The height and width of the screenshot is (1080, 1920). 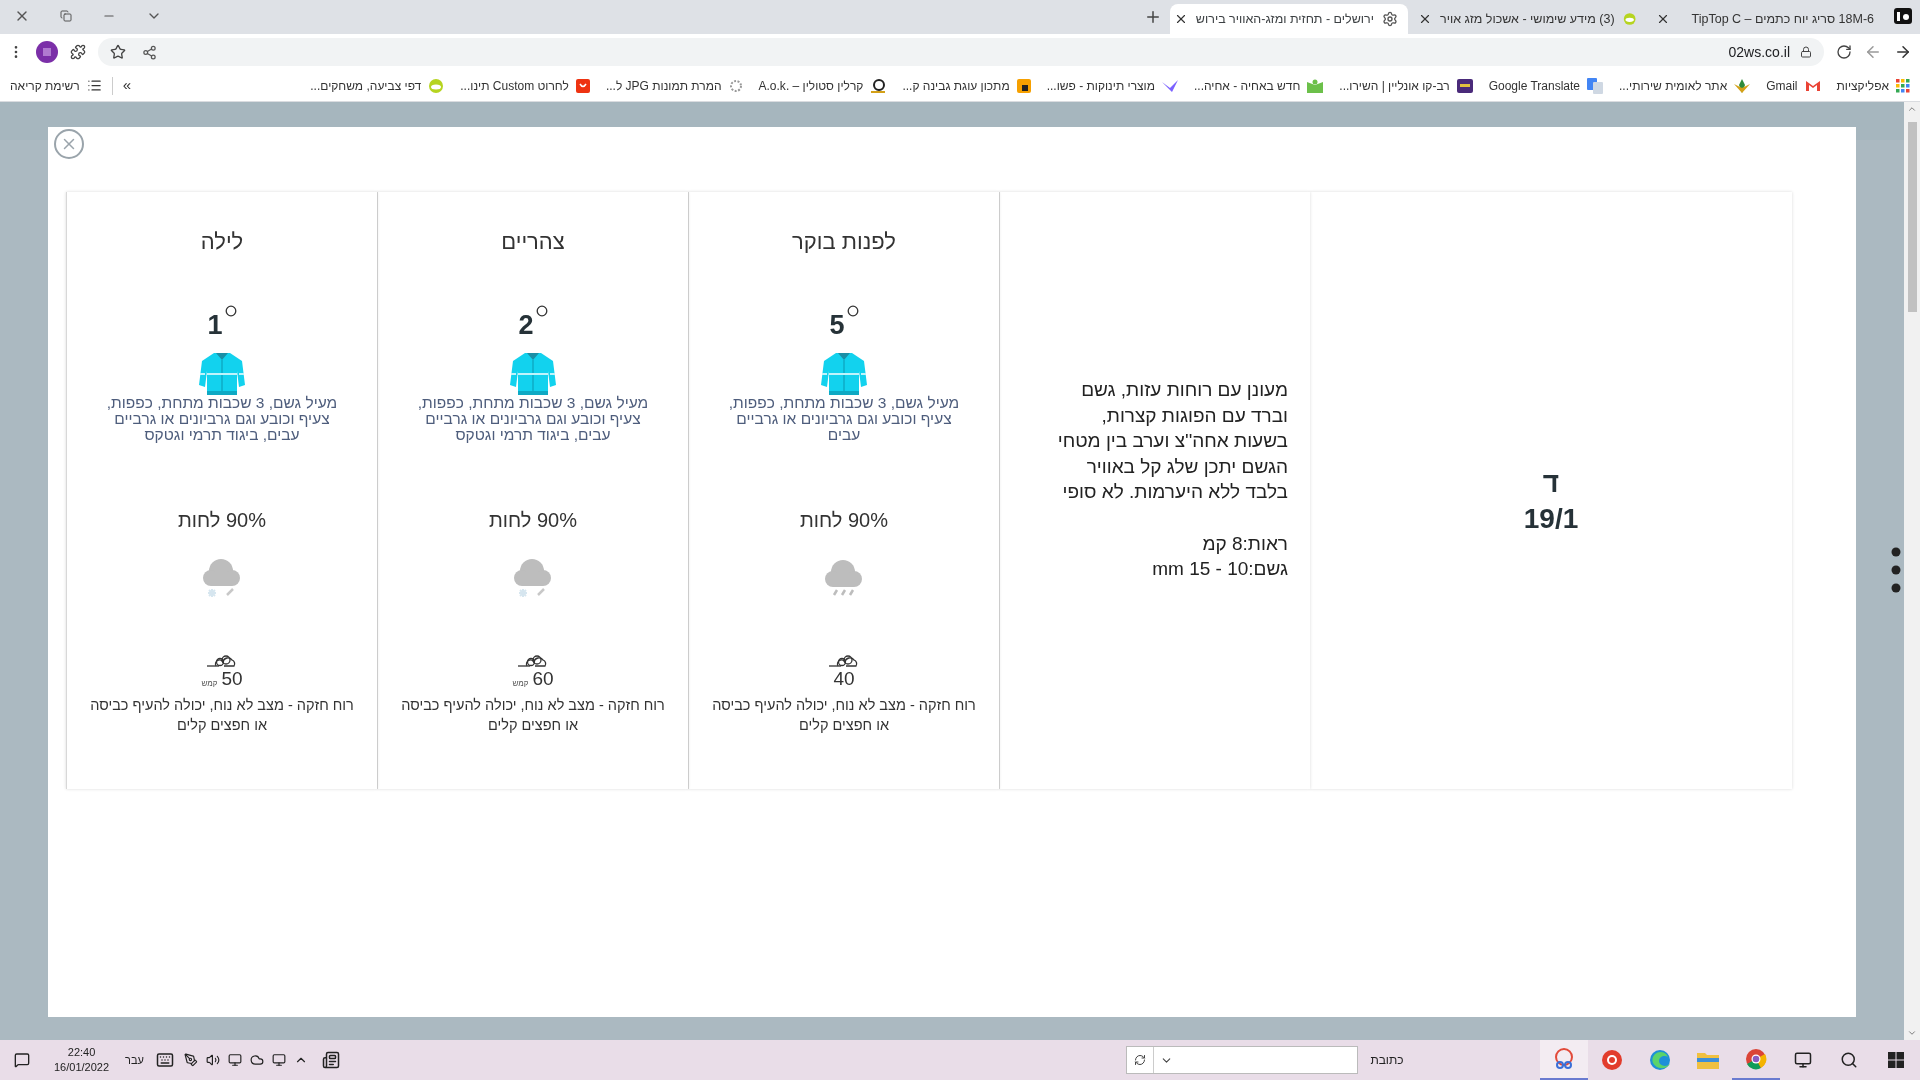 I want to click on dots-icon, so click(x=1896, y=570).